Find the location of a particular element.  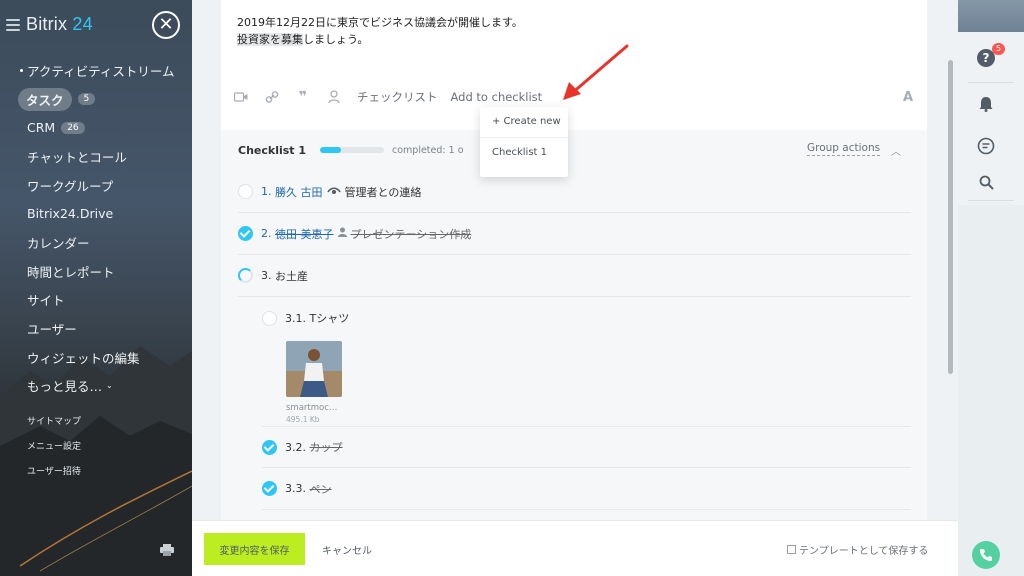

attachment-size: 495.1 Kb is located at coordinates (303, 419).